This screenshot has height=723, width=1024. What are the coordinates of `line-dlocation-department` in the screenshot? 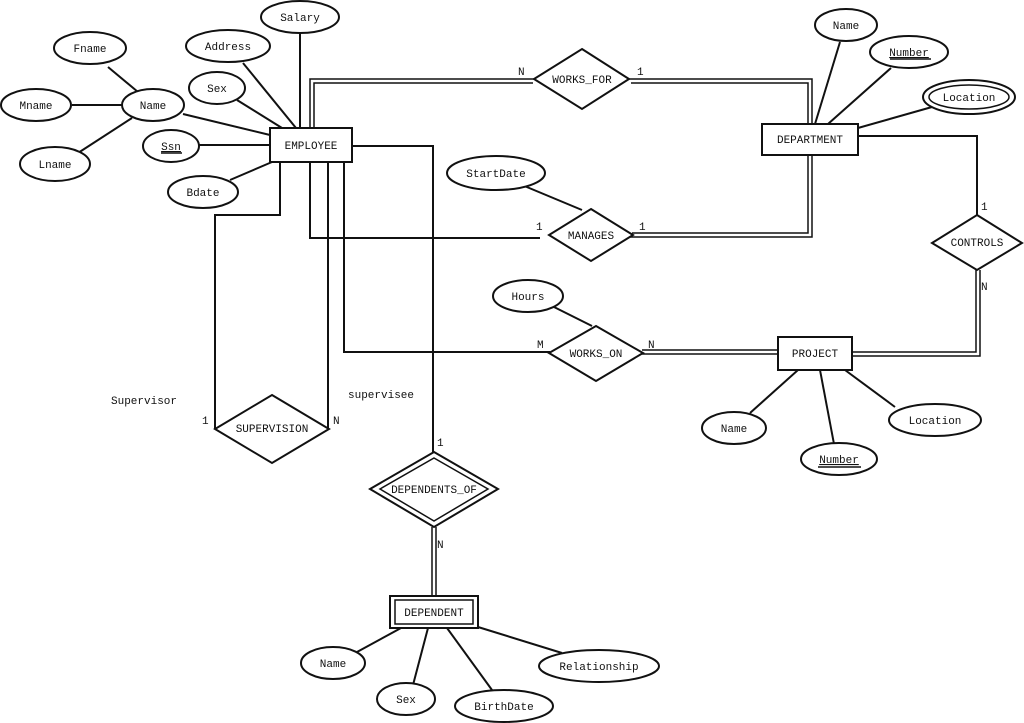 It's located at (895, 117).